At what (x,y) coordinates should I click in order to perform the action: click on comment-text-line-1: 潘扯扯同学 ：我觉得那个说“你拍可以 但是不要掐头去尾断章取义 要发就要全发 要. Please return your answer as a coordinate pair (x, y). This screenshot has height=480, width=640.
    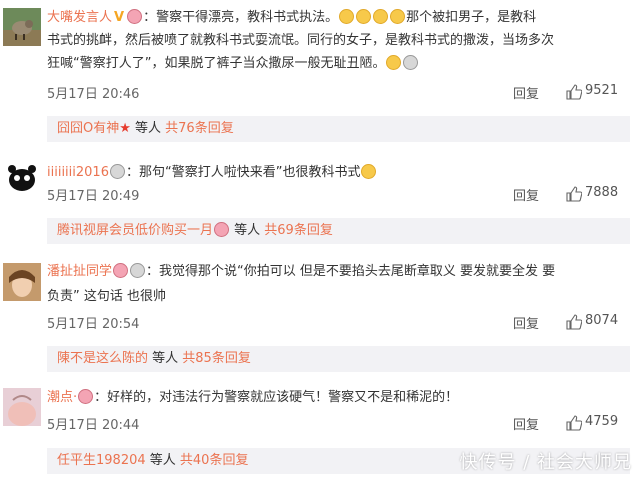
    Looking at the image, I should click on (338, 271).